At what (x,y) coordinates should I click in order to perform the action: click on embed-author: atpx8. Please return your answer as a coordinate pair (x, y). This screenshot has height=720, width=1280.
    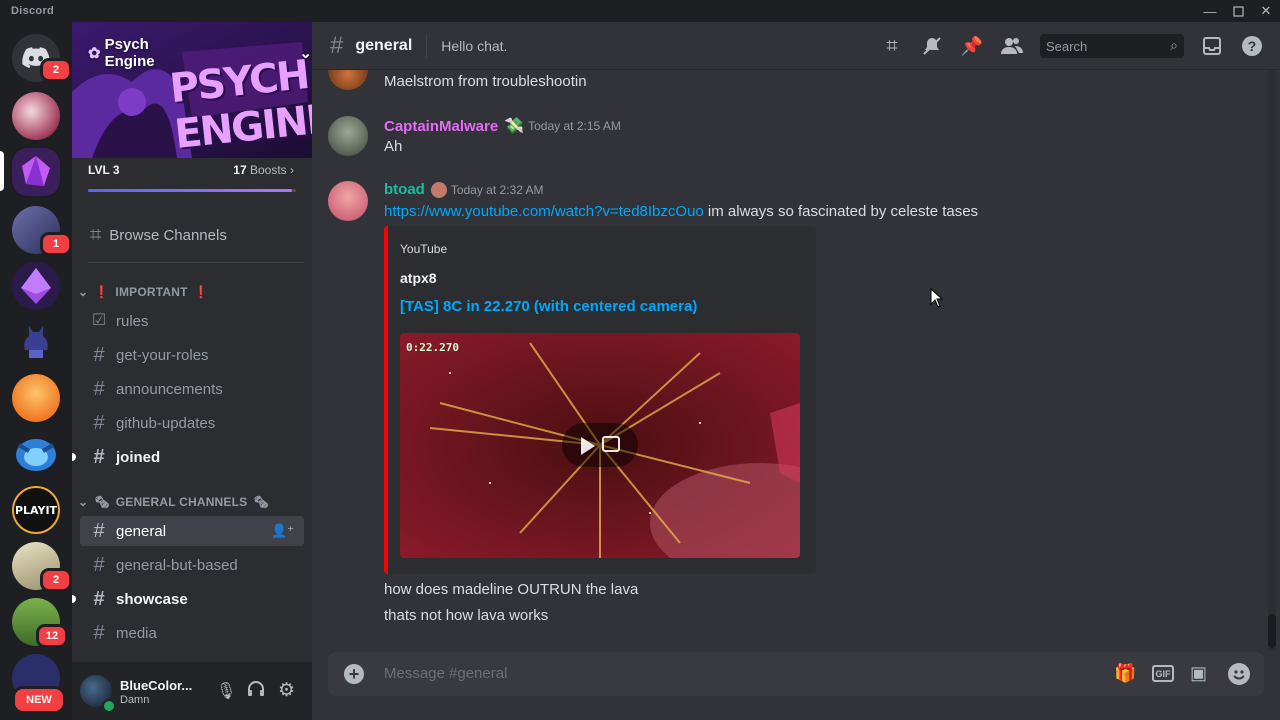
    Looking at the image, I should click on (418, 278).